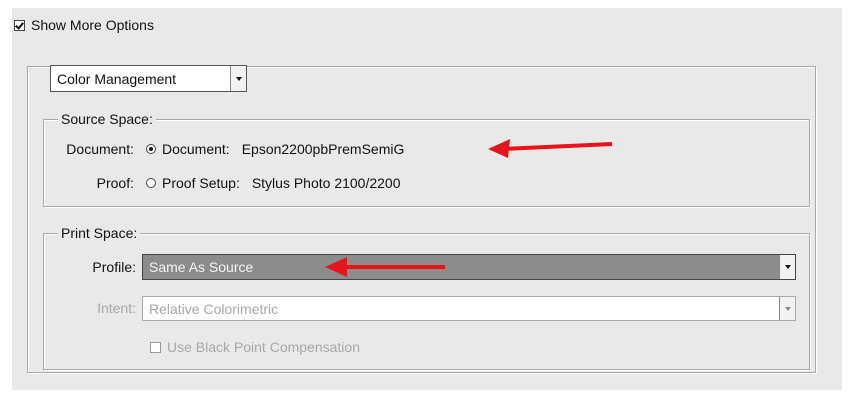  Describe the element at coordinates (326, 183) in the screenshot. I see `proof-profile-name: Stylus Photo 2100/2200` at that location.